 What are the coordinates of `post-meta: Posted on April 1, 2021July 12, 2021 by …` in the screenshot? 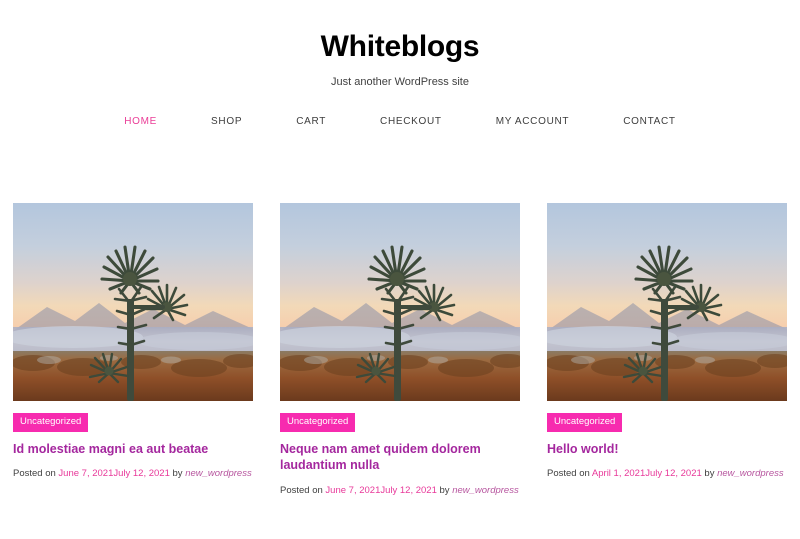 It's located at (667, 473).